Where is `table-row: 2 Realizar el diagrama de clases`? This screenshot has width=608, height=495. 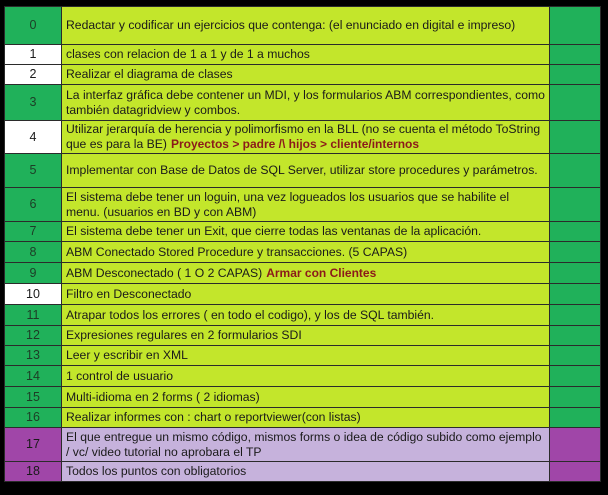
table-row: 2 Realizar el diagrama de clases is located at coordinates (302, 74).